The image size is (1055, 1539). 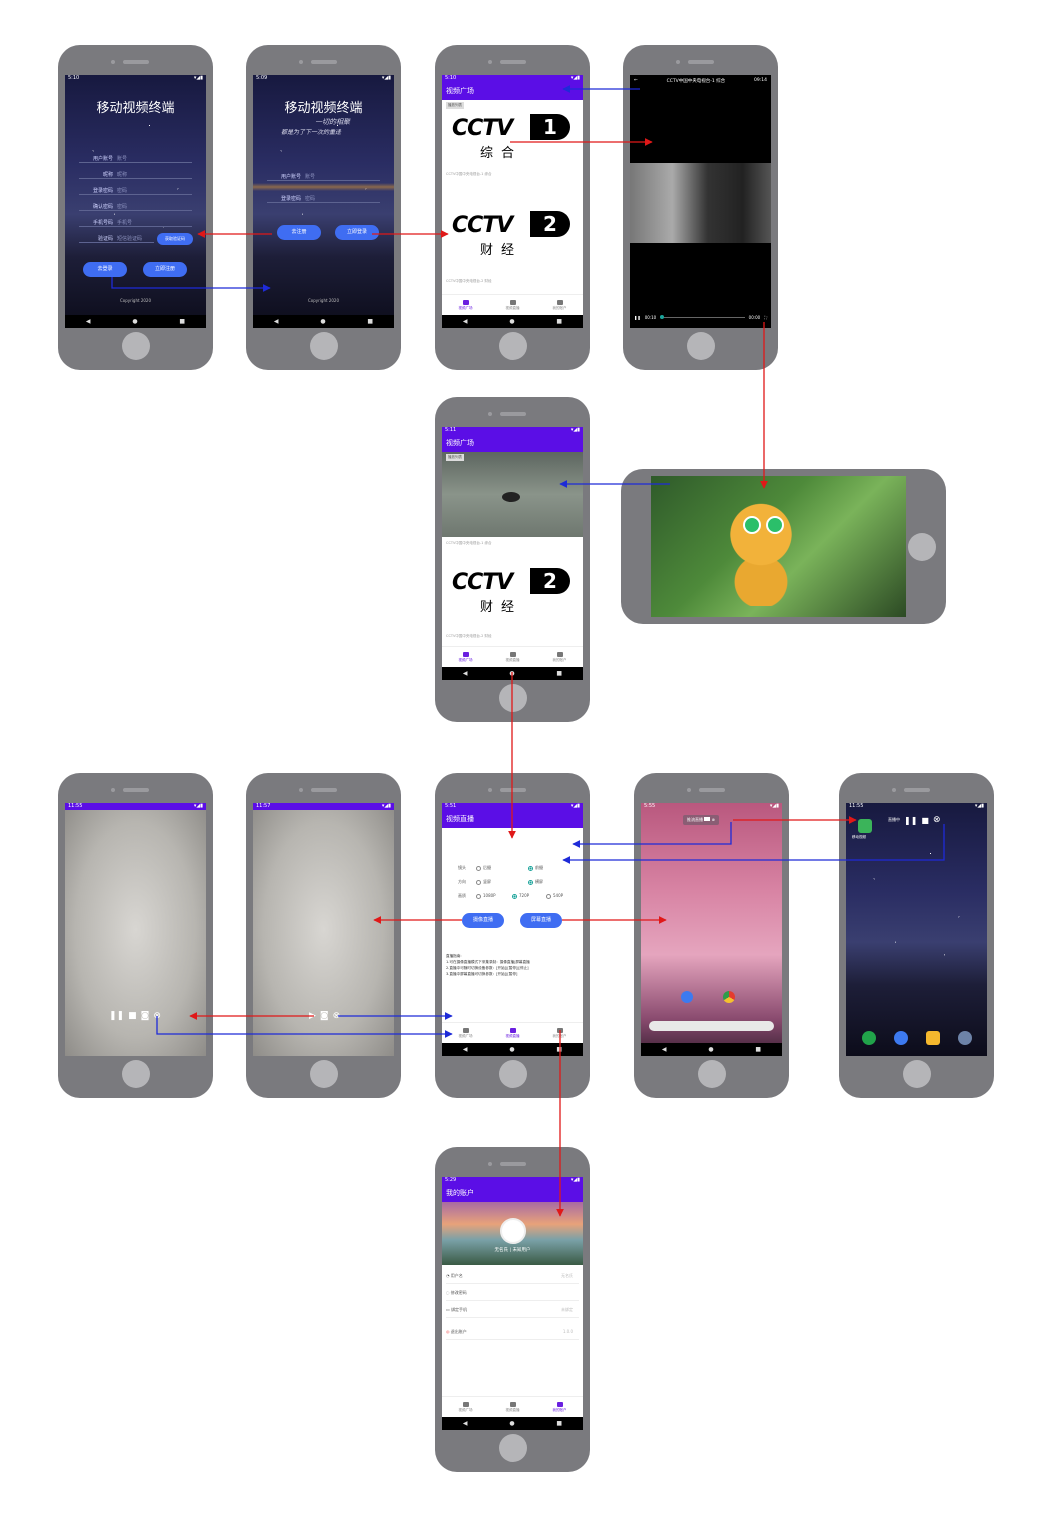 I want to click on floating-live-widget: 直播中 ❚❚ ■ ⊗, so click(x=914, y=820).